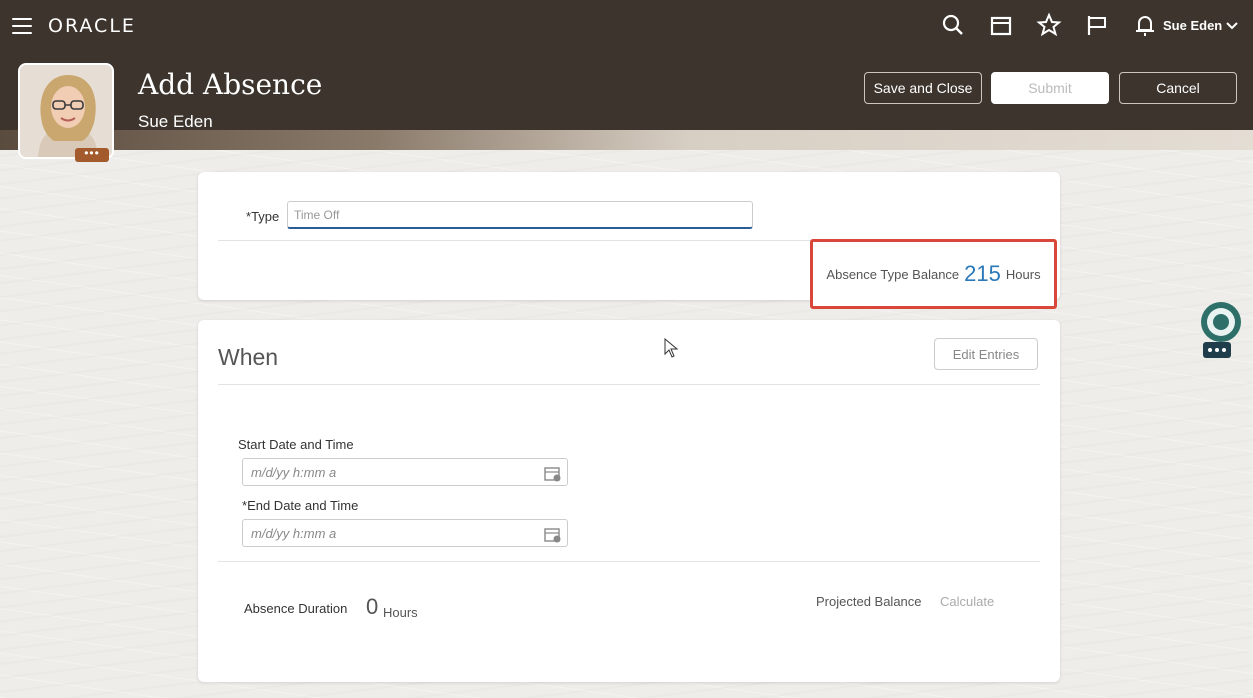  I want to click on menu-icon, so click(22, 26).